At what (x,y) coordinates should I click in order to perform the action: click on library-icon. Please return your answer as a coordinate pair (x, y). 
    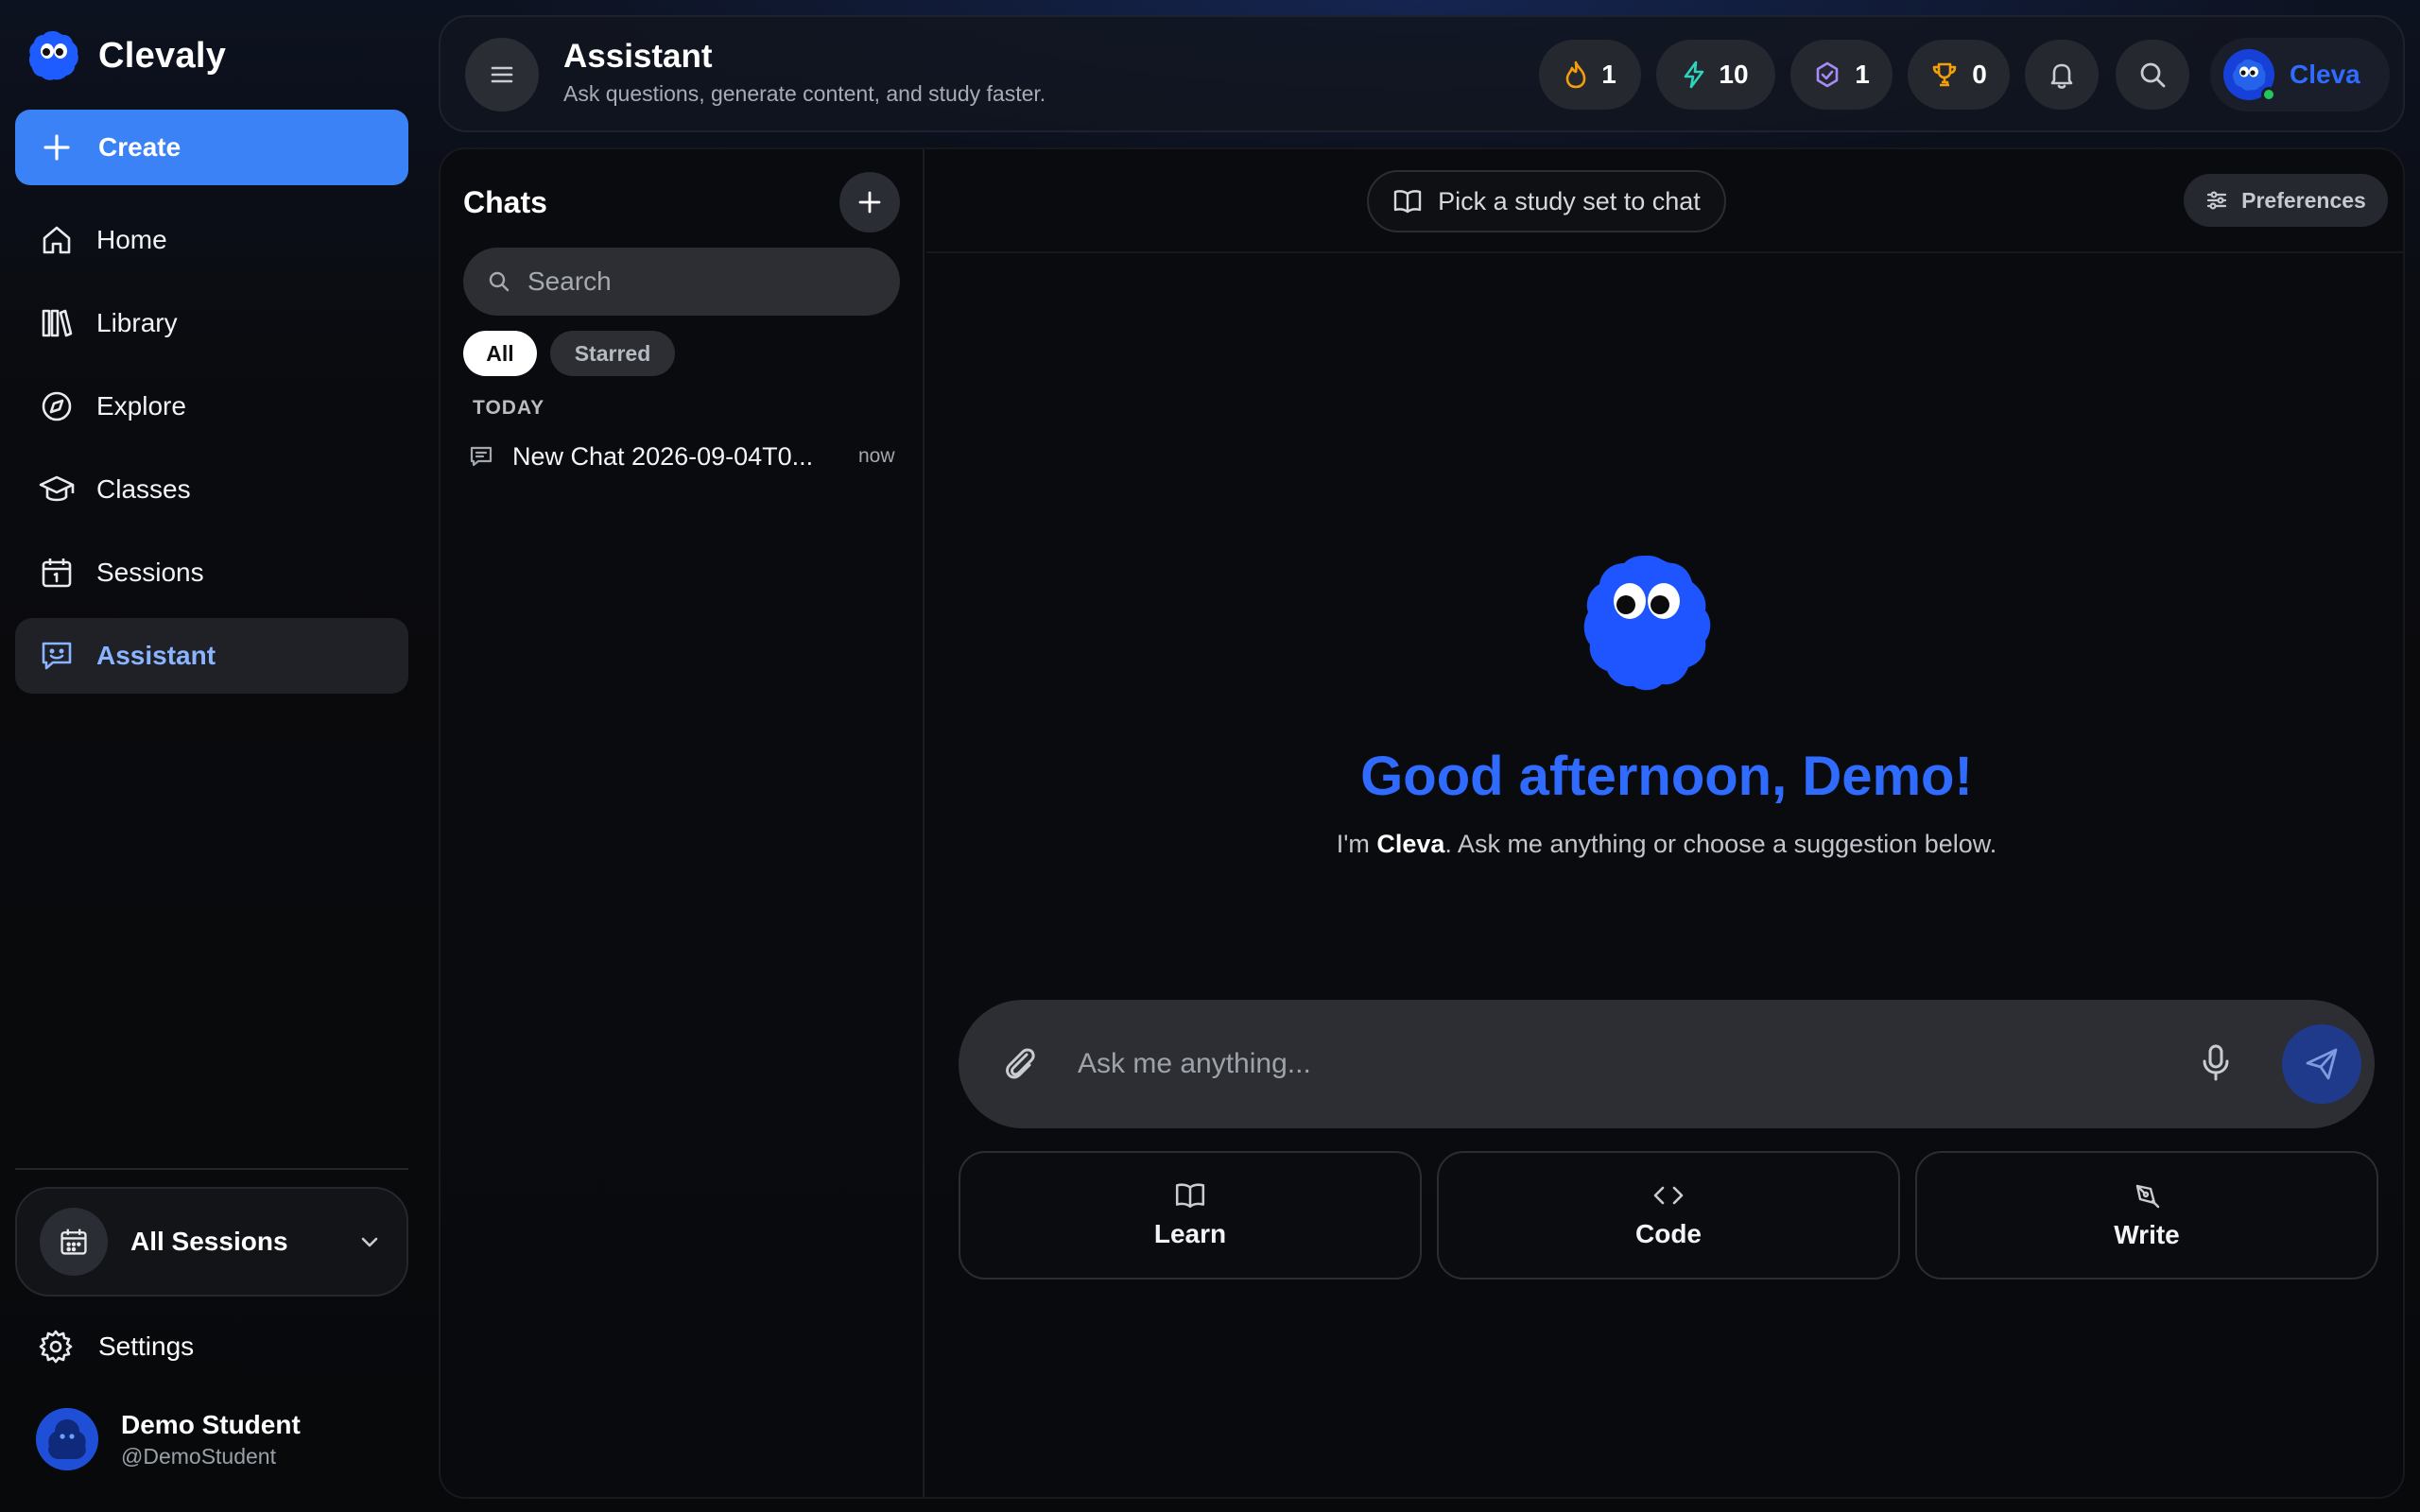
    Looking at the image, I should click on (57, 323).